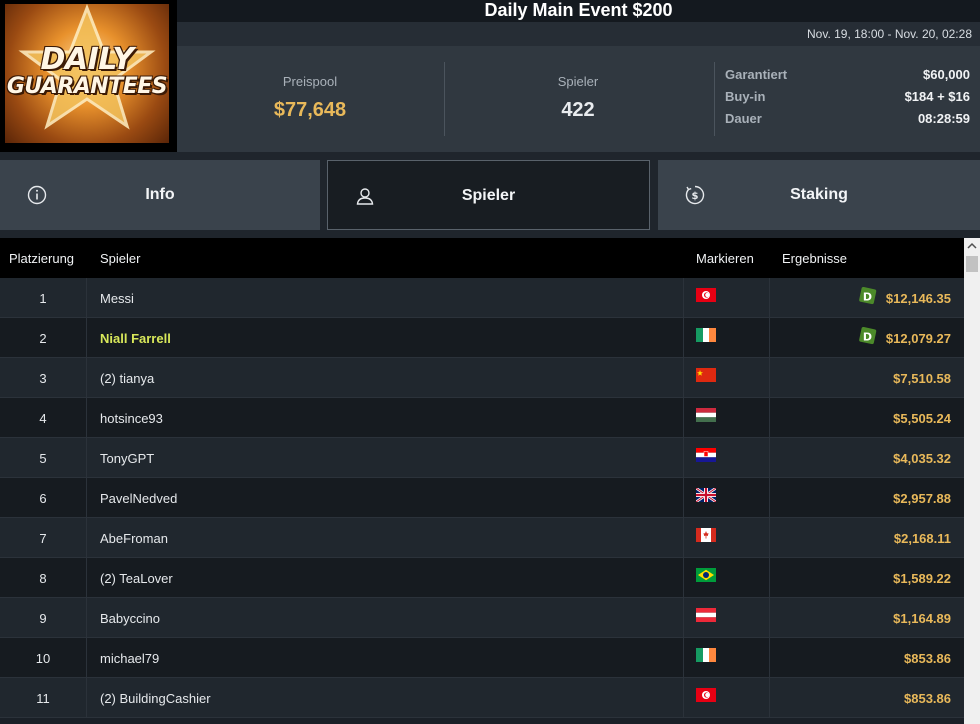  Describe the element at coordinates (482, 498) in the screenshot. I see `table-row: 6 PavelNedved $2,957.88` at that location.